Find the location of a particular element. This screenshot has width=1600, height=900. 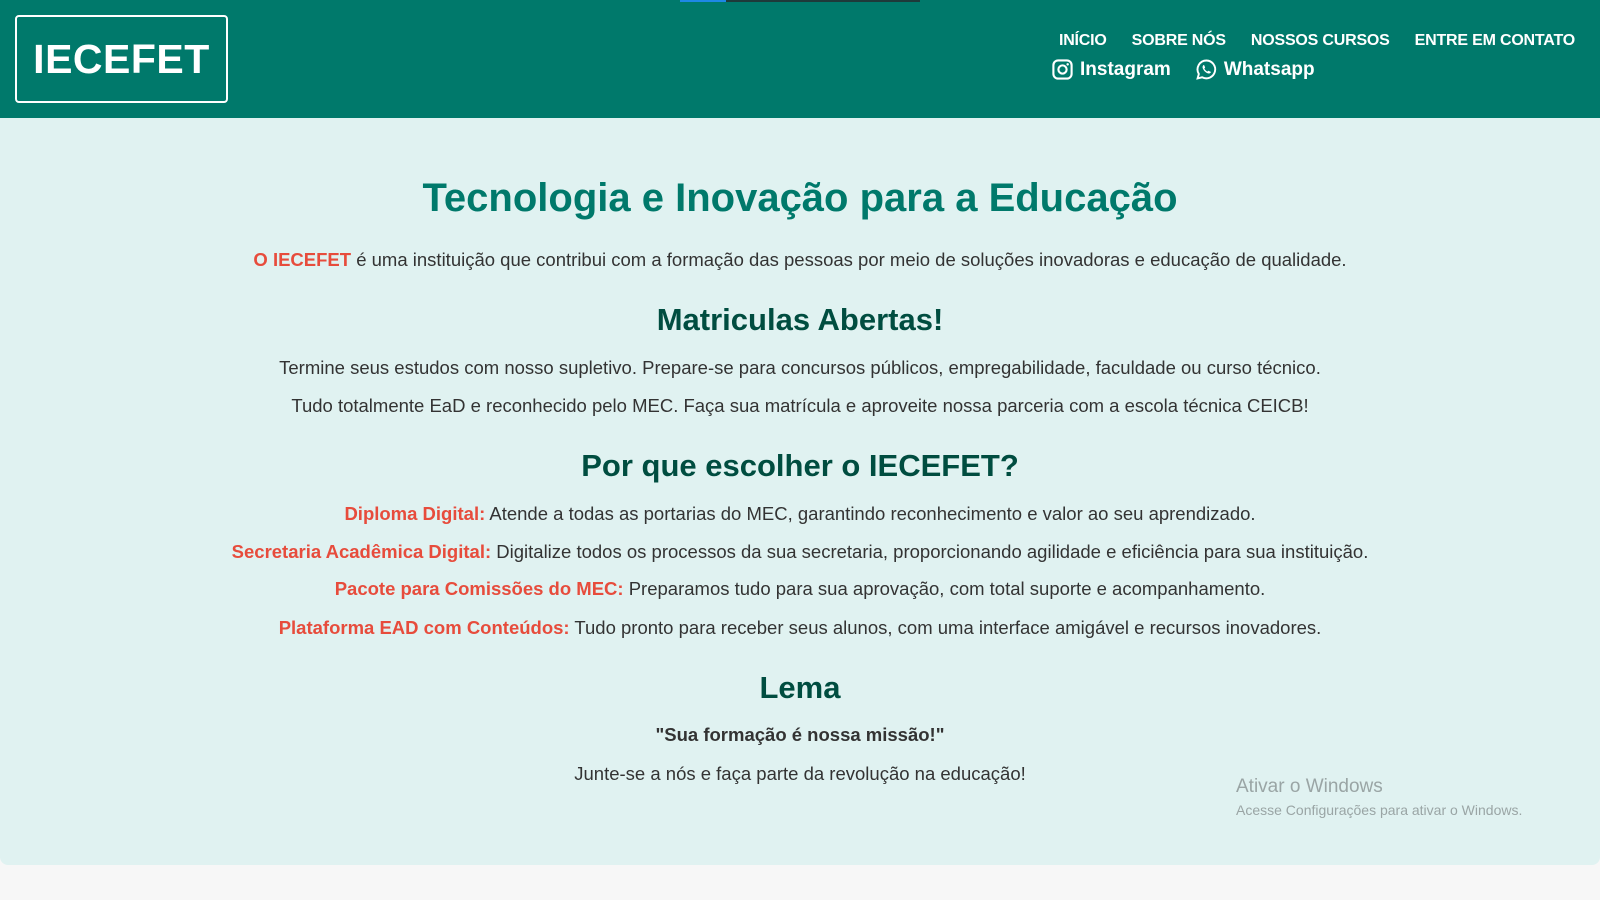

instagram-link: Instagram is located at coordinates (1111, 69).